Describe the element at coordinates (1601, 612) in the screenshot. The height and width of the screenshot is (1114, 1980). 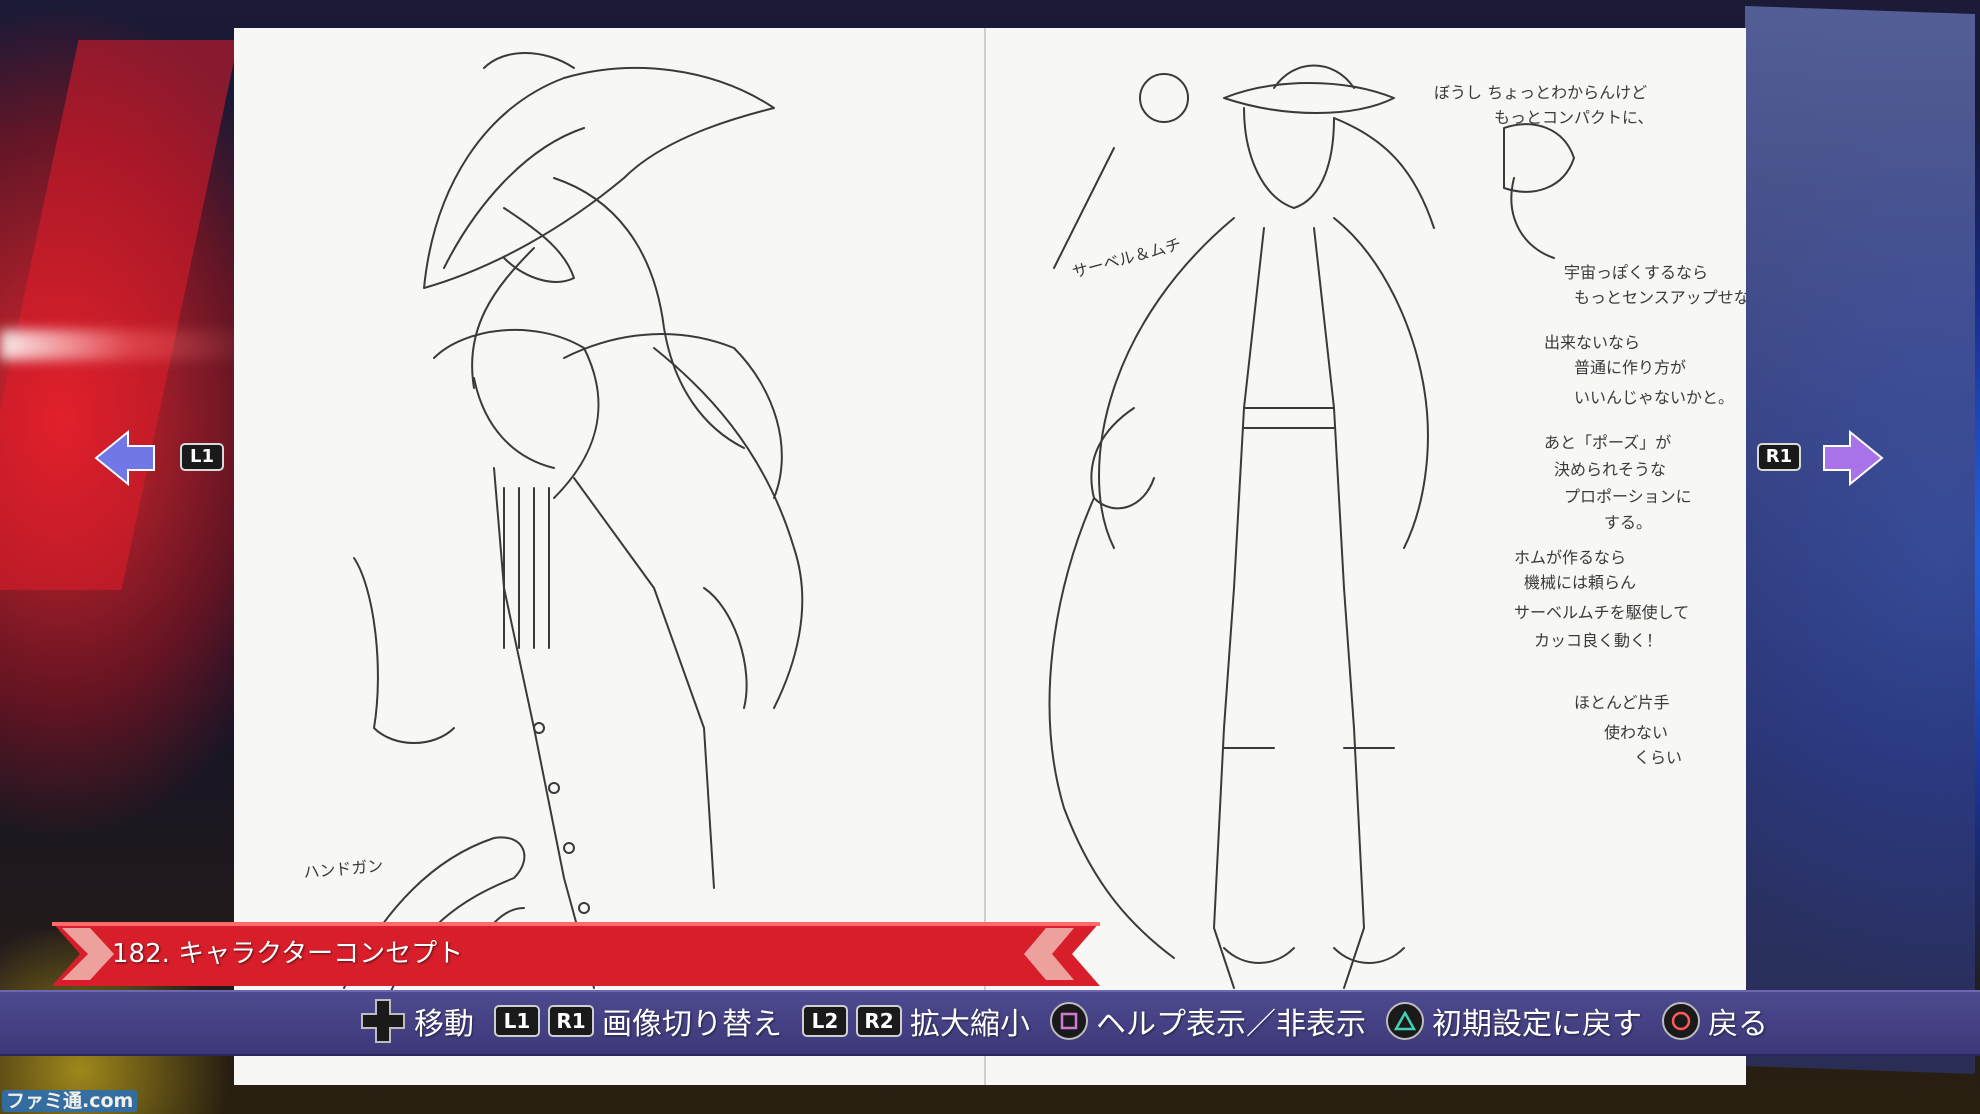
I see `svg-text: サーベルムチを駆使して` at that location.